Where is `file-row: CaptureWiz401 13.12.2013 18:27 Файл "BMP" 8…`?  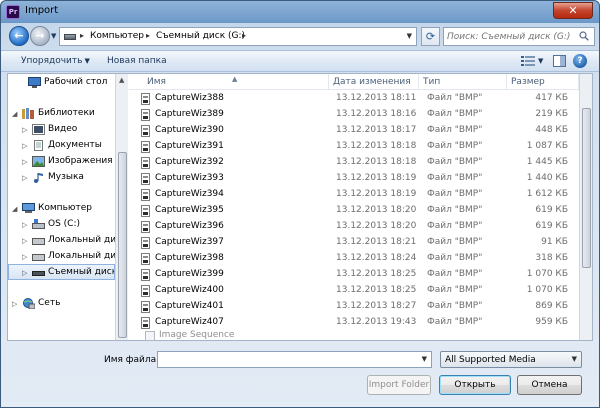
file-row: CaptureWiz401 13.12.2013 18:27 Файл "BMP" 8… is located at coordinates (360, 307).